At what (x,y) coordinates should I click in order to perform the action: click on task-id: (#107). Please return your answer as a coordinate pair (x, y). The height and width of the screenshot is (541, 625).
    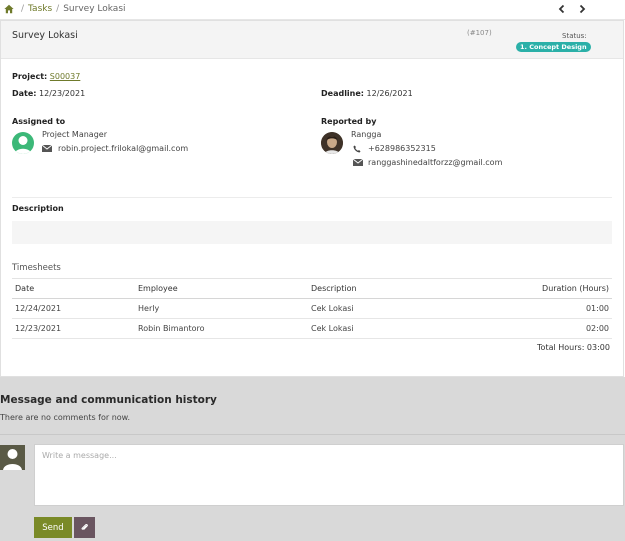
    Looking at the image, I should click on (479, 33).